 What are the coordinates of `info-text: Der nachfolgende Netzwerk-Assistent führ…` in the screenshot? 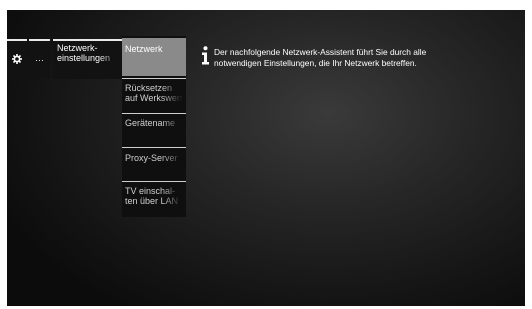 It's located at (320, 57).